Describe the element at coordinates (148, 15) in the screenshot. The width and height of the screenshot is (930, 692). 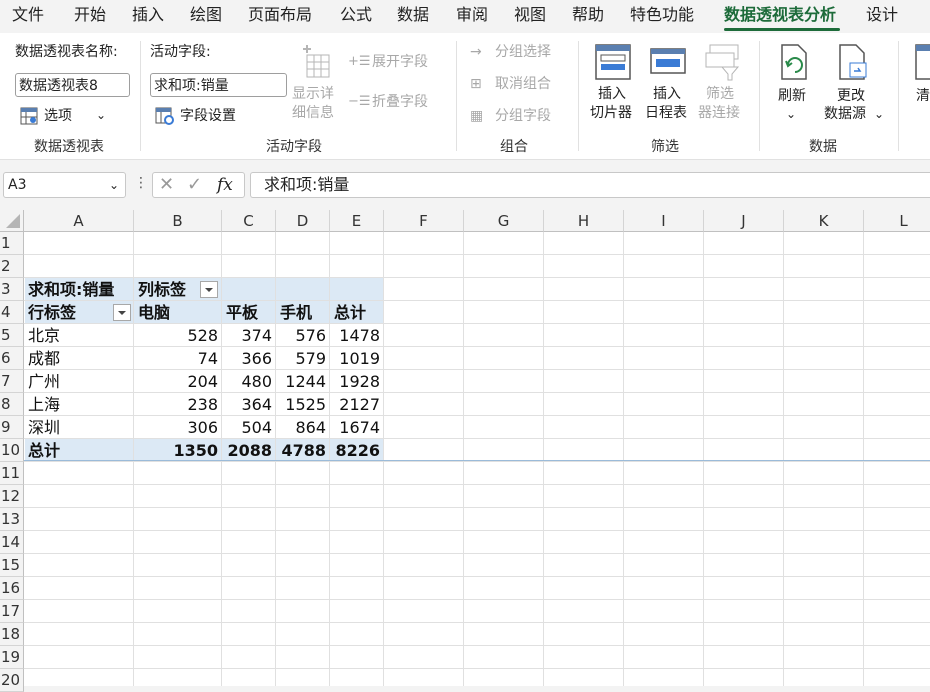
I see `menu-insert: 插入` at that location.